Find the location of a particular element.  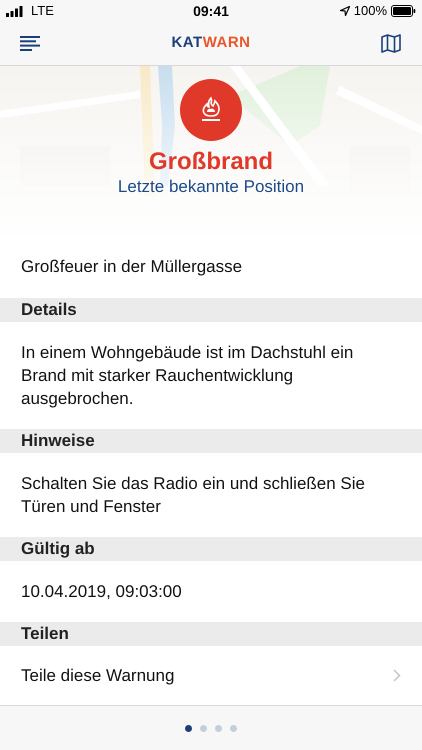

section-header: Hinweise is located at coordinates (211, 441).